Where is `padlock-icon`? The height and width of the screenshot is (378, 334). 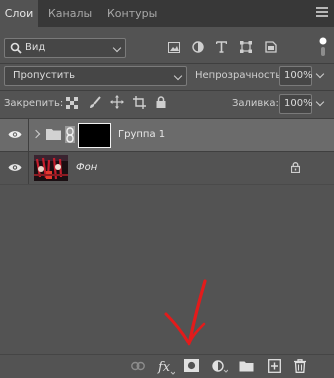 padlock-icon is located at coordinates (295, 167).